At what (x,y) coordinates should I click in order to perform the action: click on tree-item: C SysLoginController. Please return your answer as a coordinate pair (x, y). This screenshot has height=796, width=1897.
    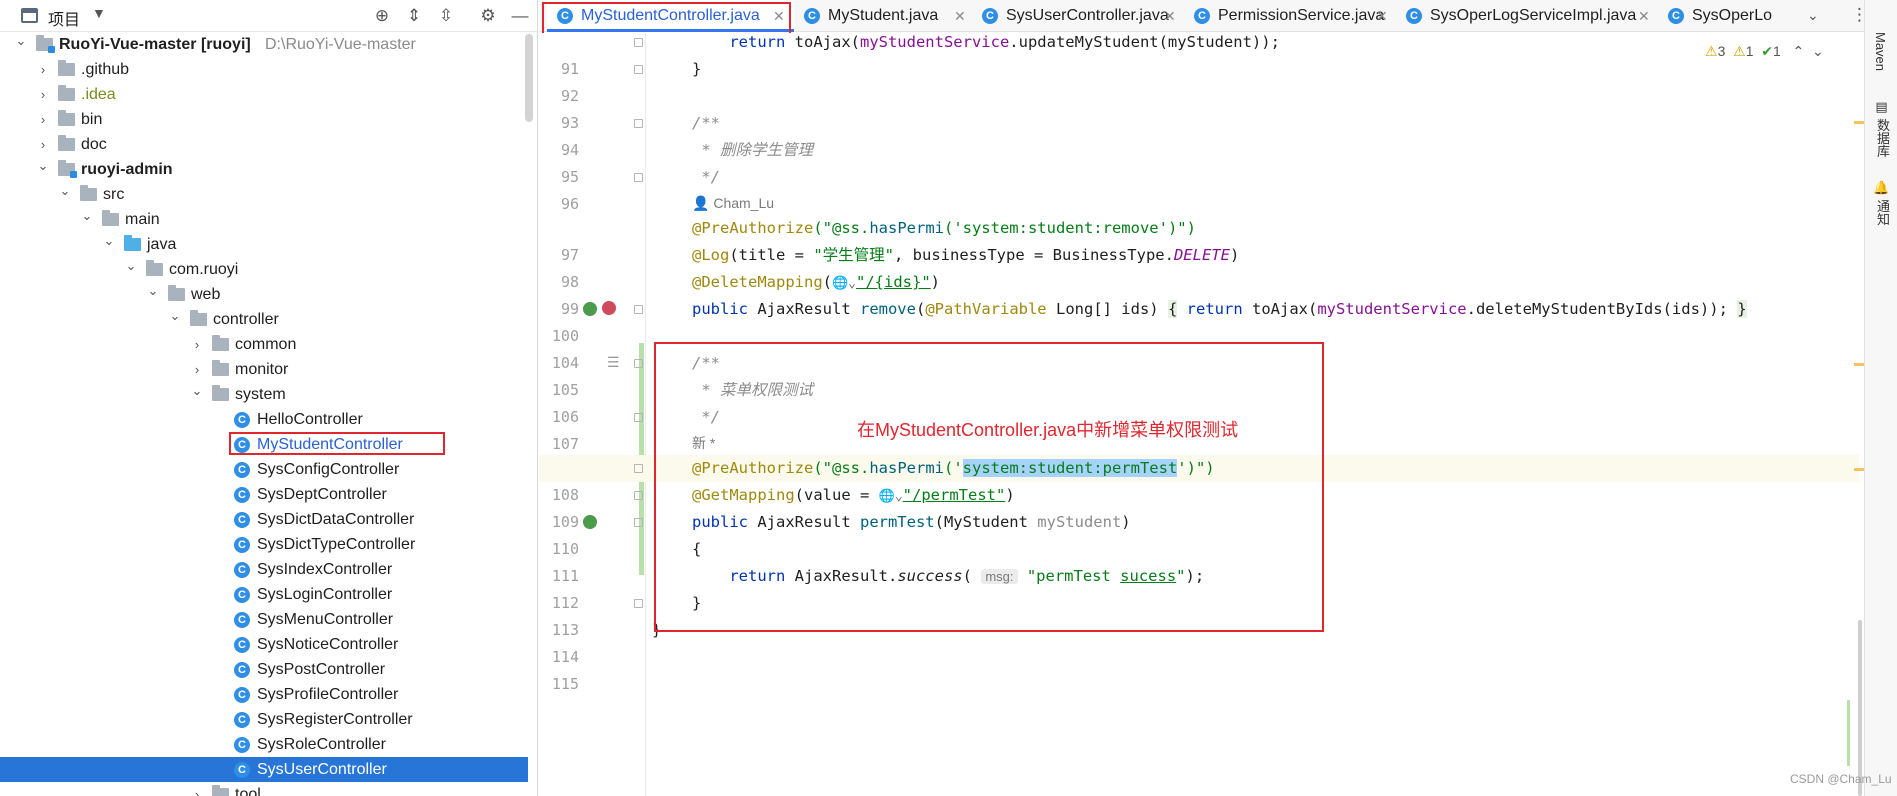
    Looking at the image, I should click on (264, 594).